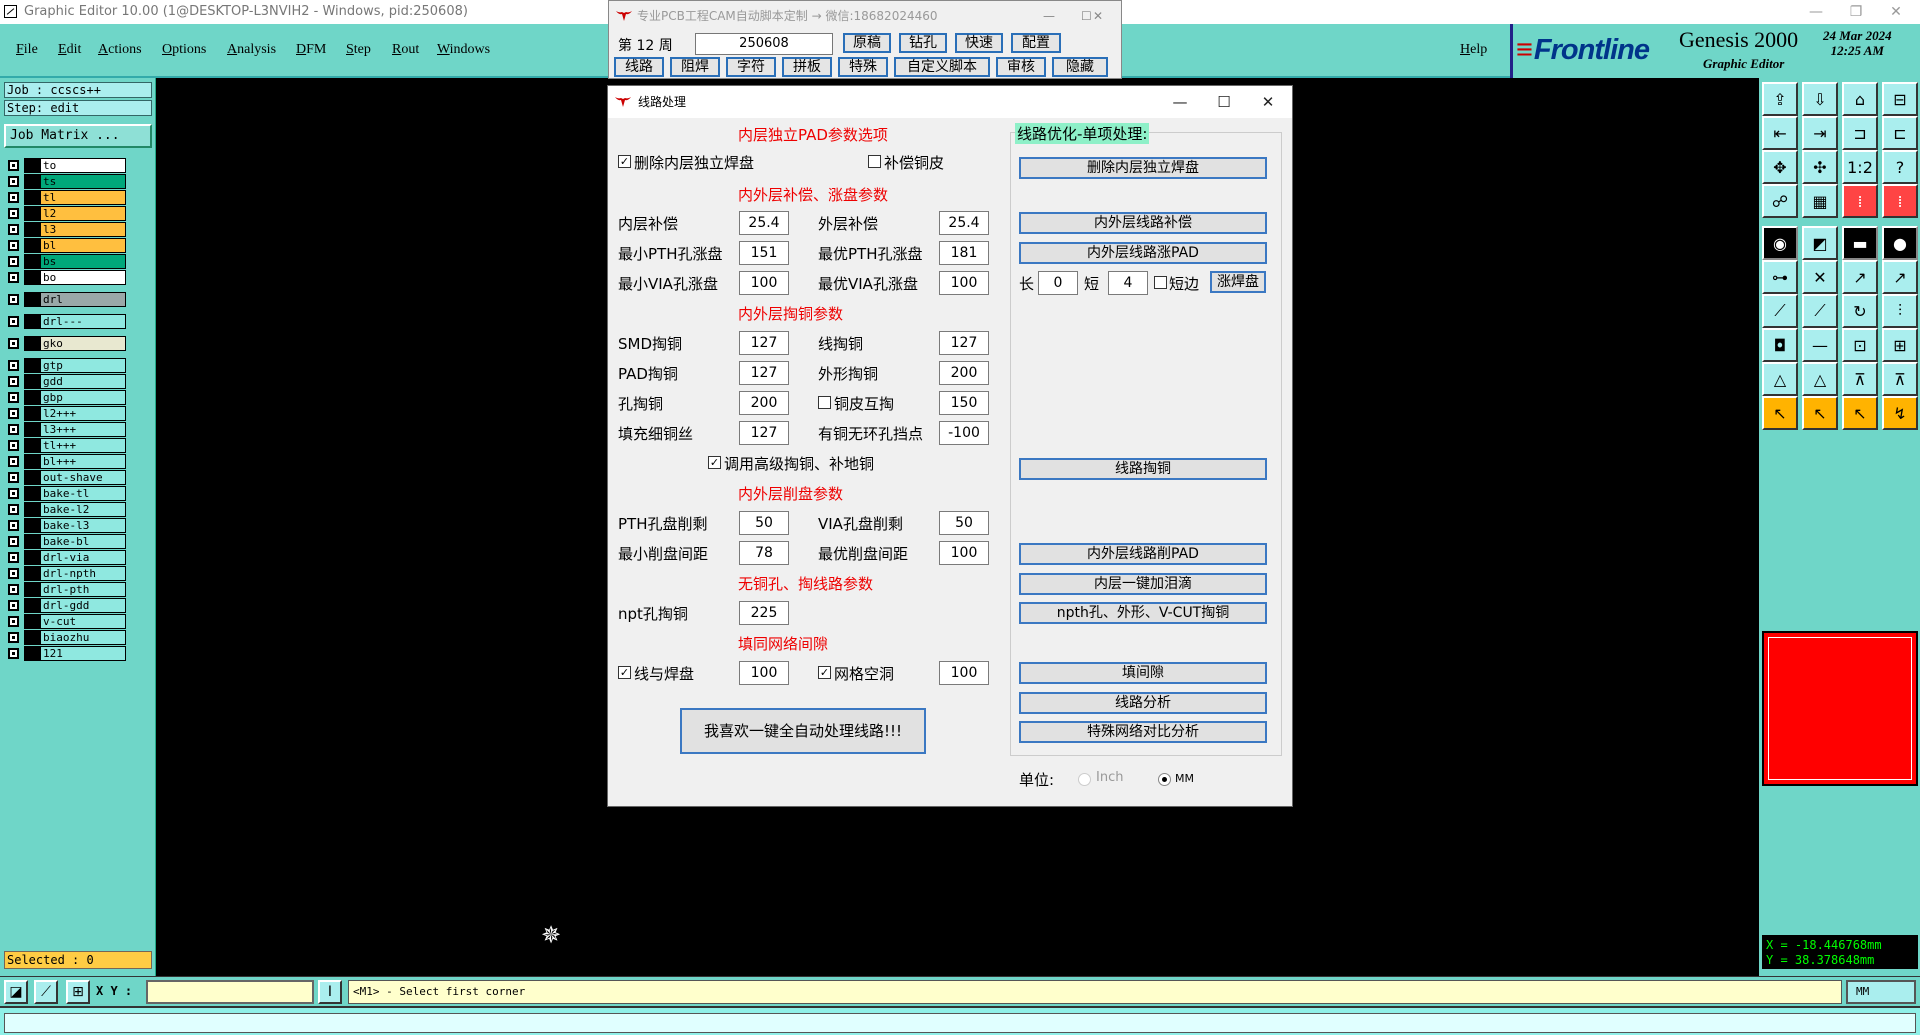 This screenshot has height=1035, width=1920. I want to click on menu-windows: Windows, so click(463, 50).